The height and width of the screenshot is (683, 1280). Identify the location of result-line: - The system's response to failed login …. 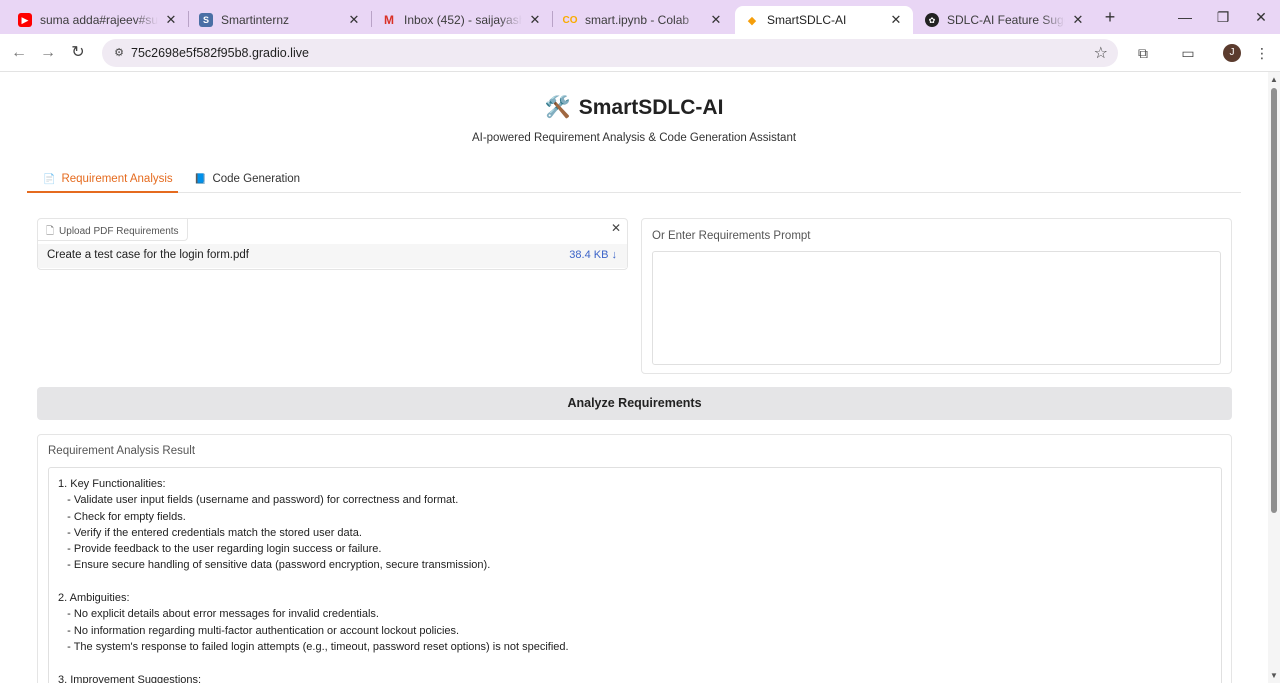
(313, 646).